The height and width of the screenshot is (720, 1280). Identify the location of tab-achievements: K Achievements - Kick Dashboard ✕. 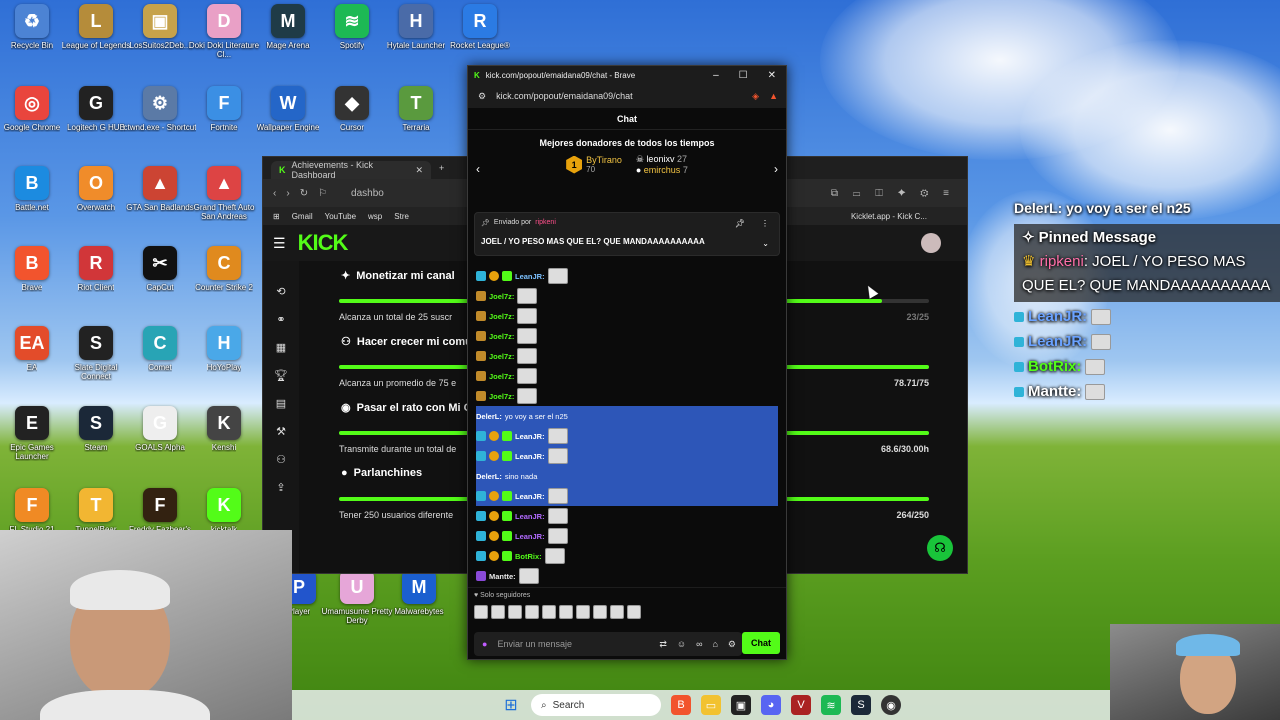
(351, 170).